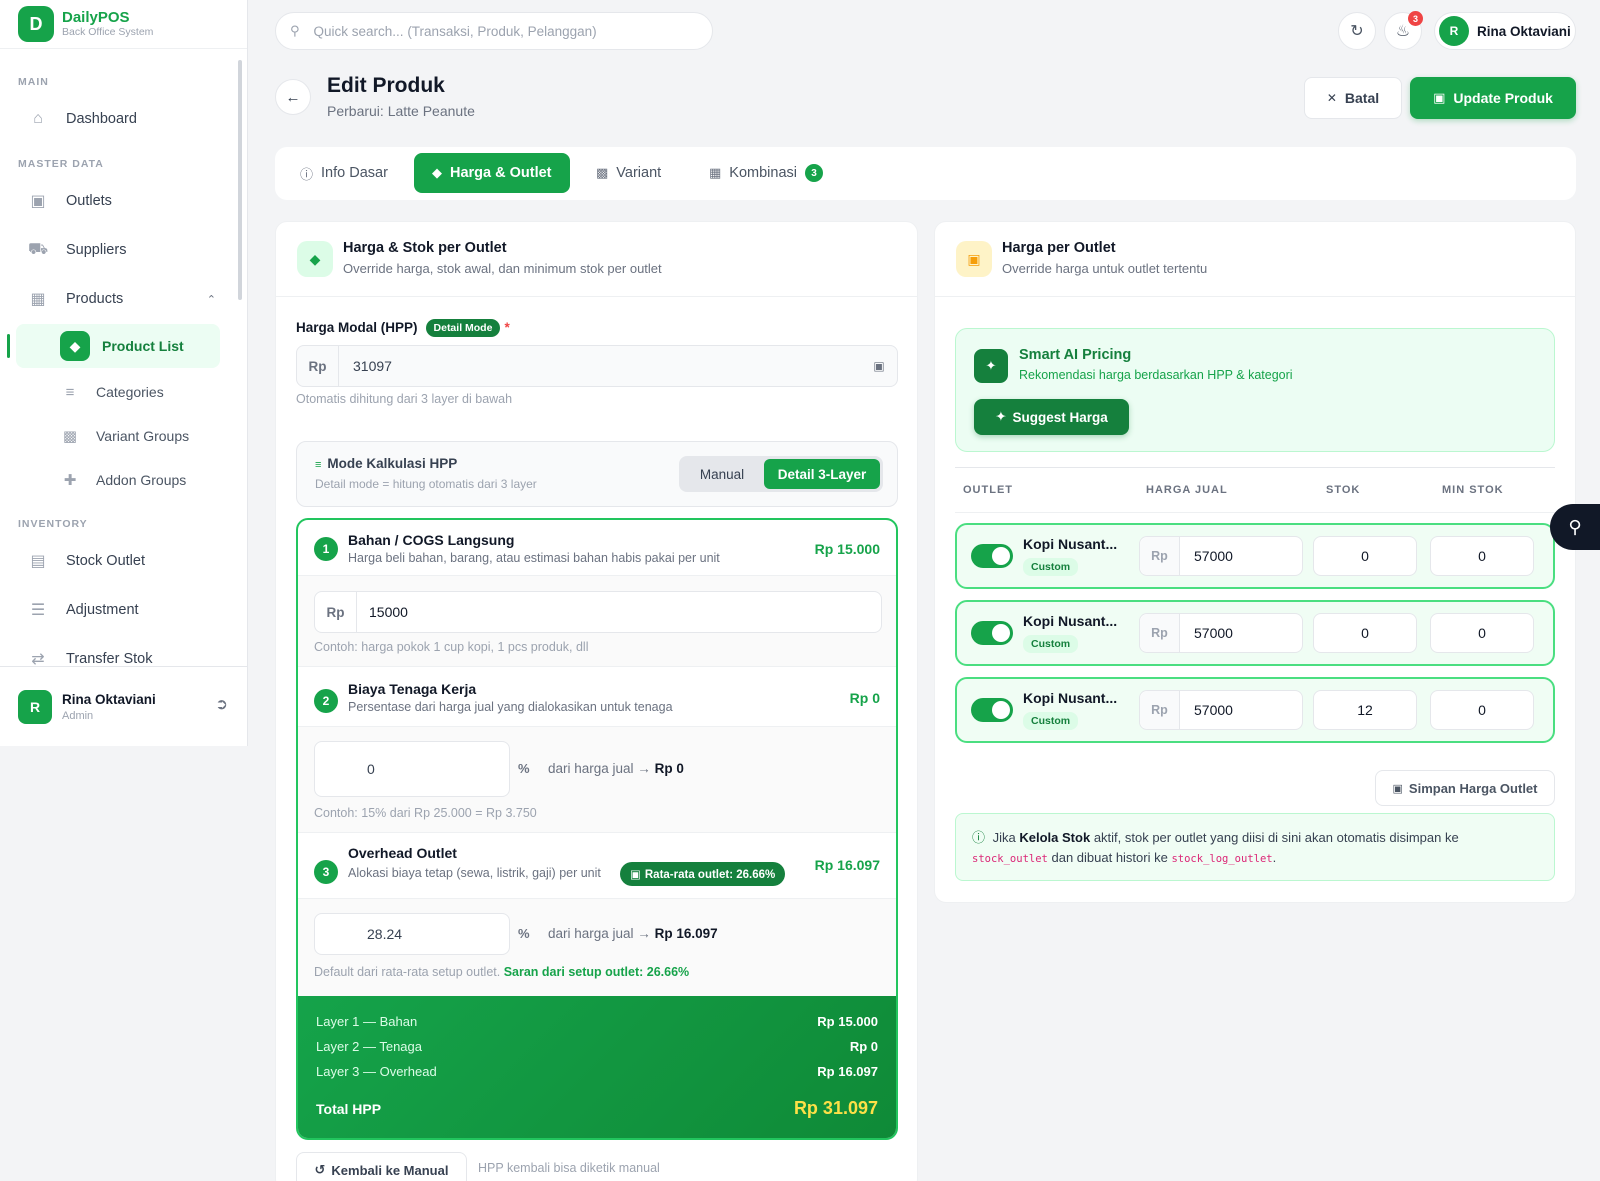 The height and width of the screenshot is (1181, 1600). Describe the element at coordinates (102, 610) in the screenshot. I see `sidebar-item-label: Adjustment` at that location.